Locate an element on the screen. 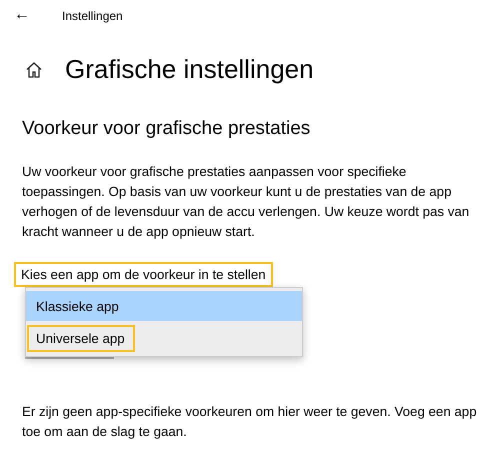 The image size is (491, 460). home-icon is located at coordinates (34, 69).